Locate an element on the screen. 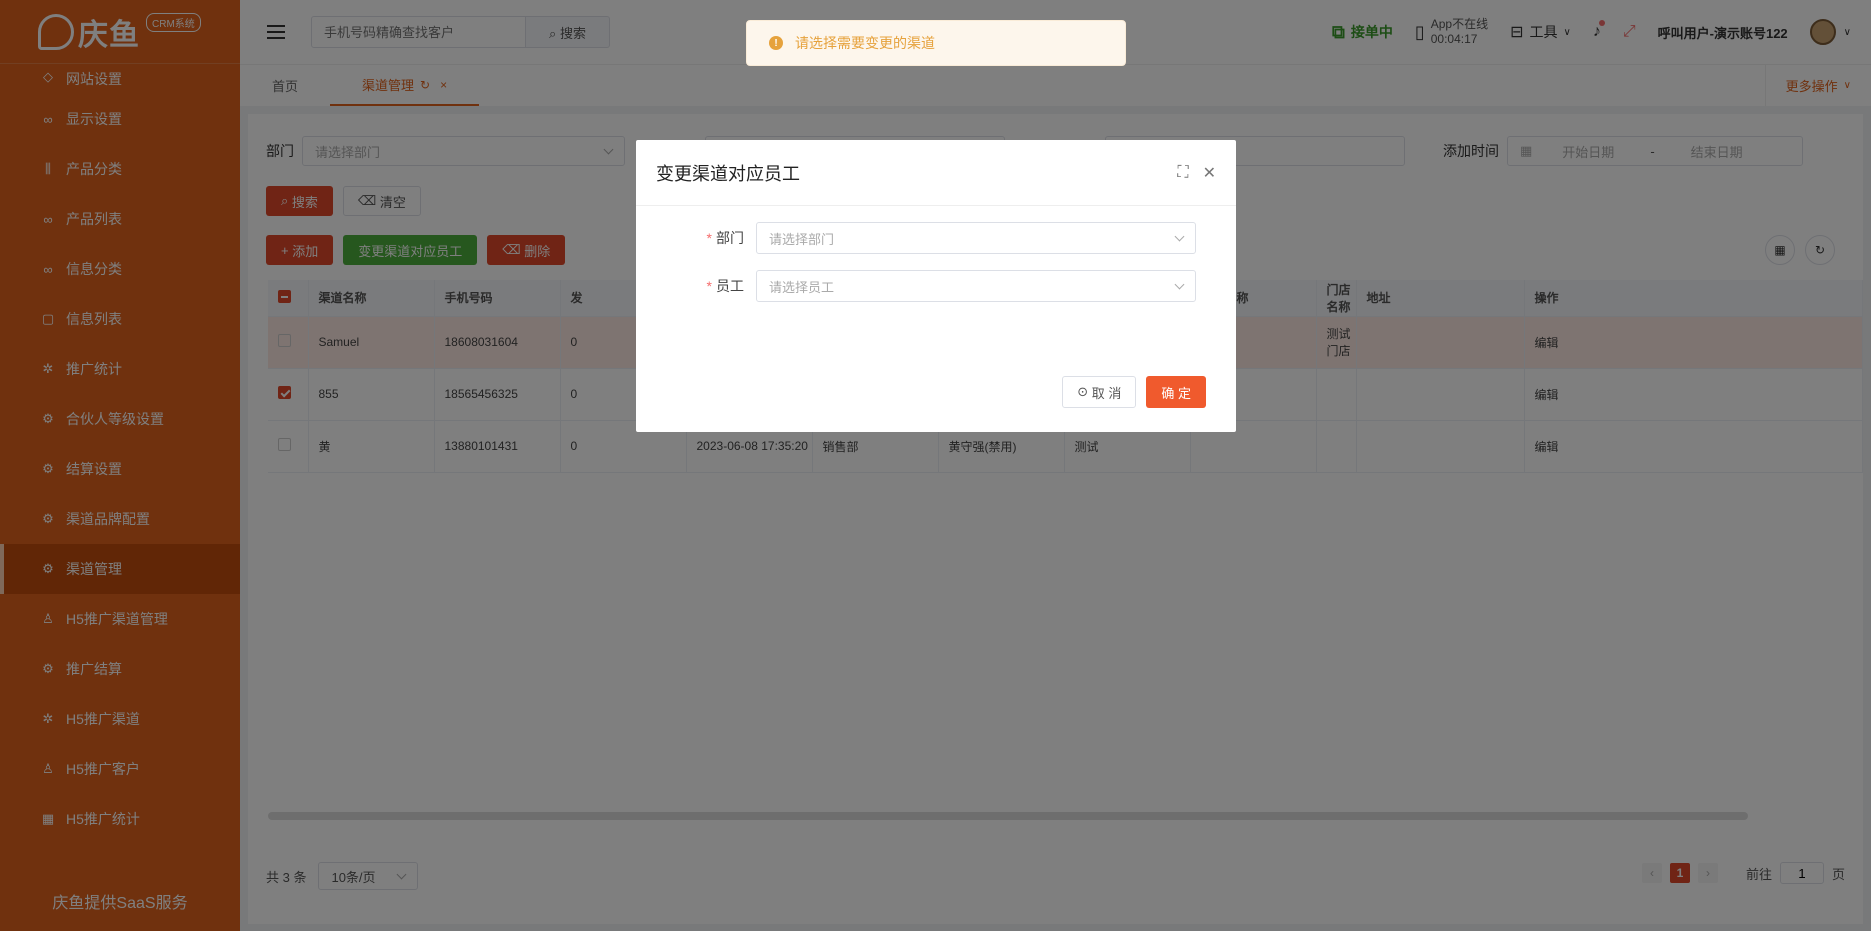 The width and height of the screenshot is (1871, 931). dept-select-placeholder: 请选择部门 is located at coordinates (802, 239).